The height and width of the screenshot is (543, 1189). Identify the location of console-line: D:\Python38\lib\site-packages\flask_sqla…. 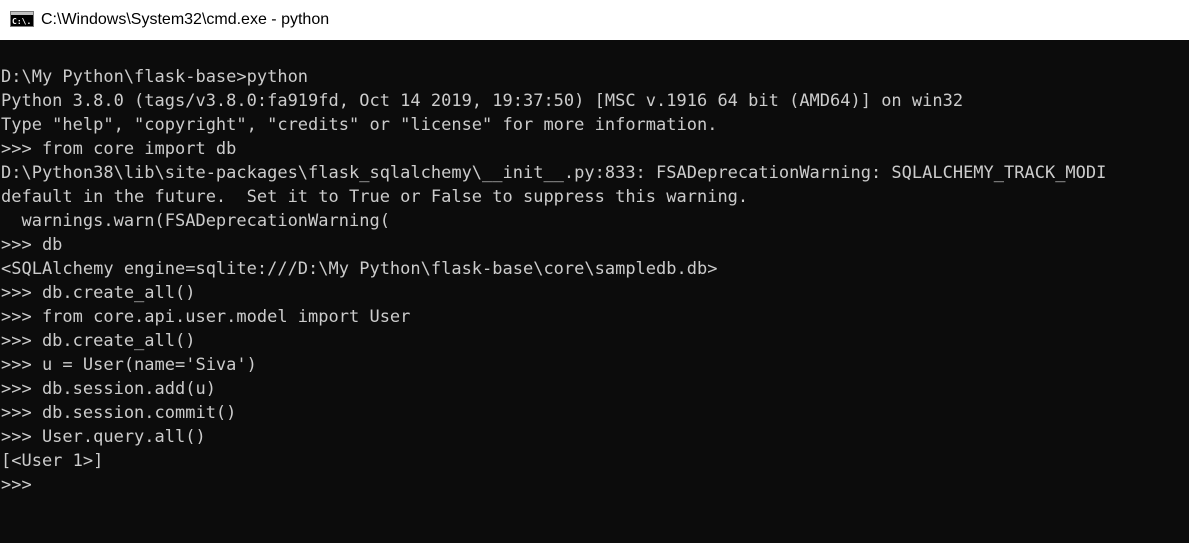
(554, 173).